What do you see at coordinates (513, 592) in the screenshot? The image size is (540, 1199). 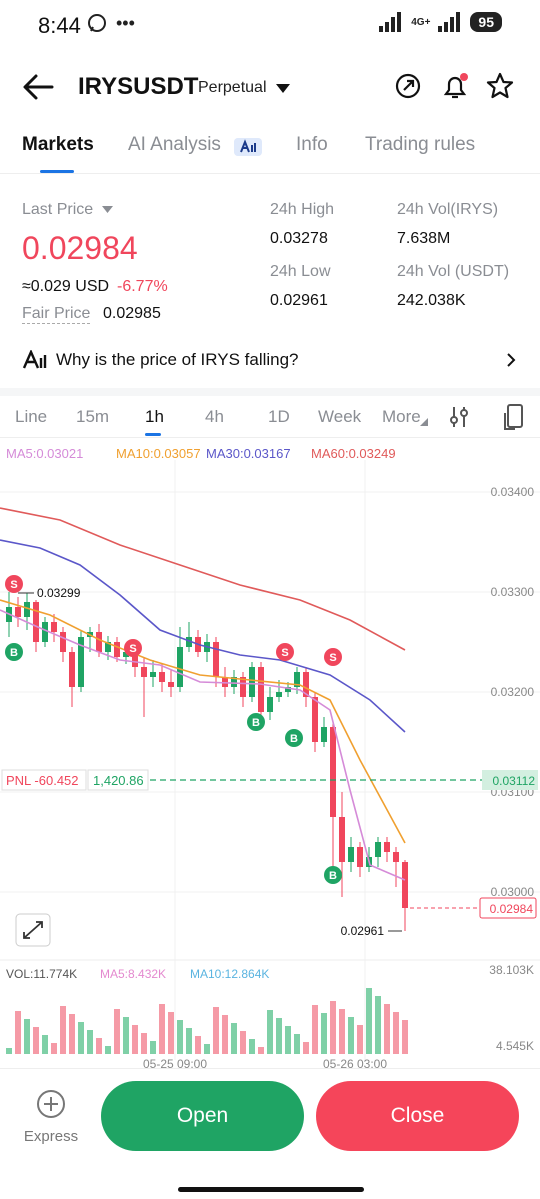 I see `y-tick-label: 0.03300` at bounding box center [513, 592].